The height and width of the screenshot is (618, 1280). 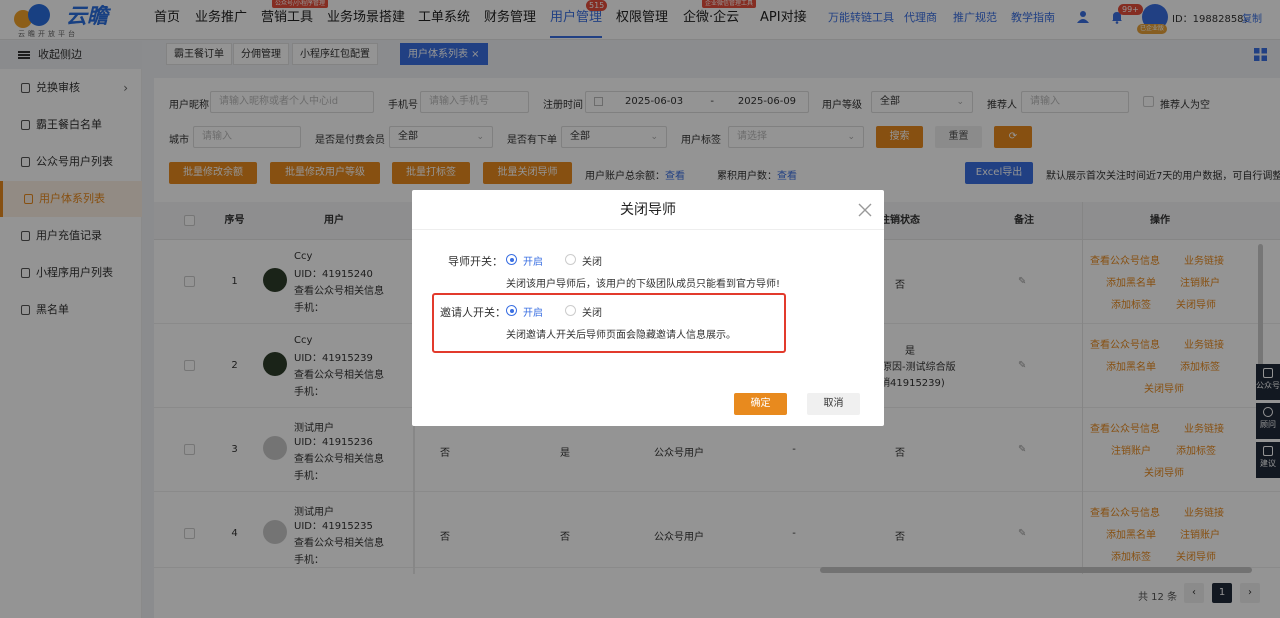 What do you see at coordinates (570, 310) in the screenshot?
I see `inviter-off-radio` at bounding box center [570, 310].